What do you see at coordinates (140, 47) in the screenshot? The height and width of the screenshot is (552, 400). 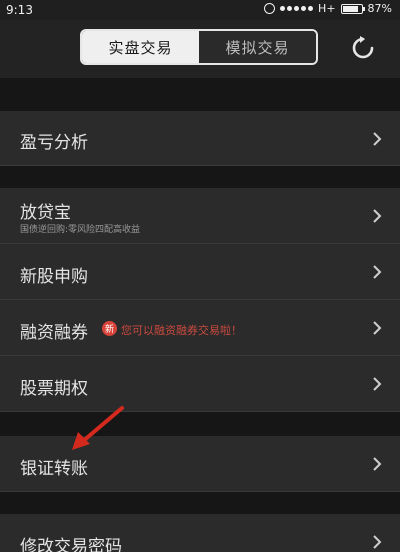 I see `tab-real-trading: 实盘交易` at bounding box center [140, 47].